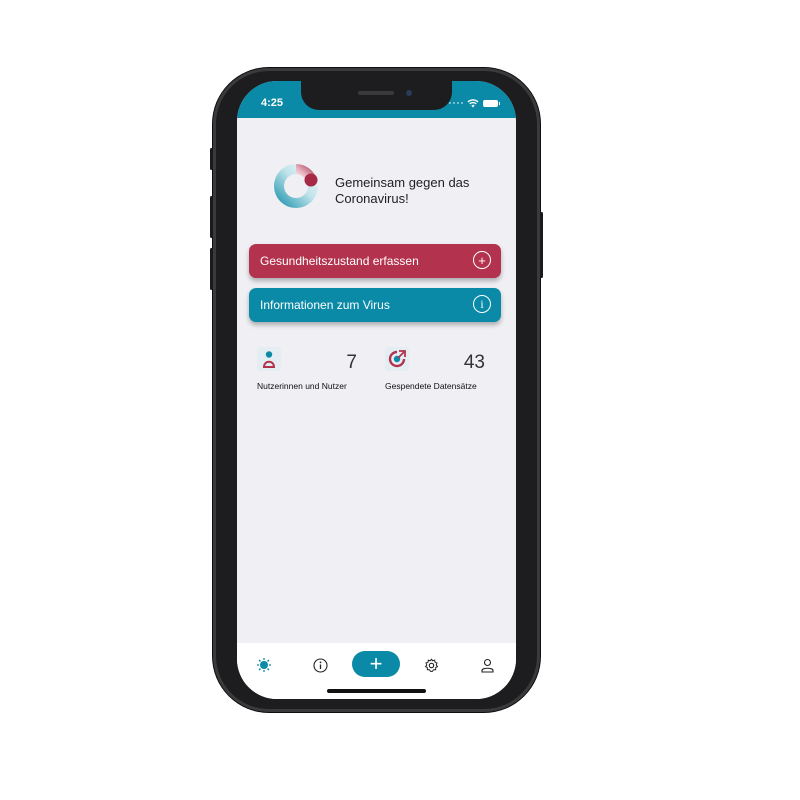 The width and height of the screenshot is (800, 800). I want to click on report-health-button: Gesundheitszustand erfassen +, so click(375, 261).